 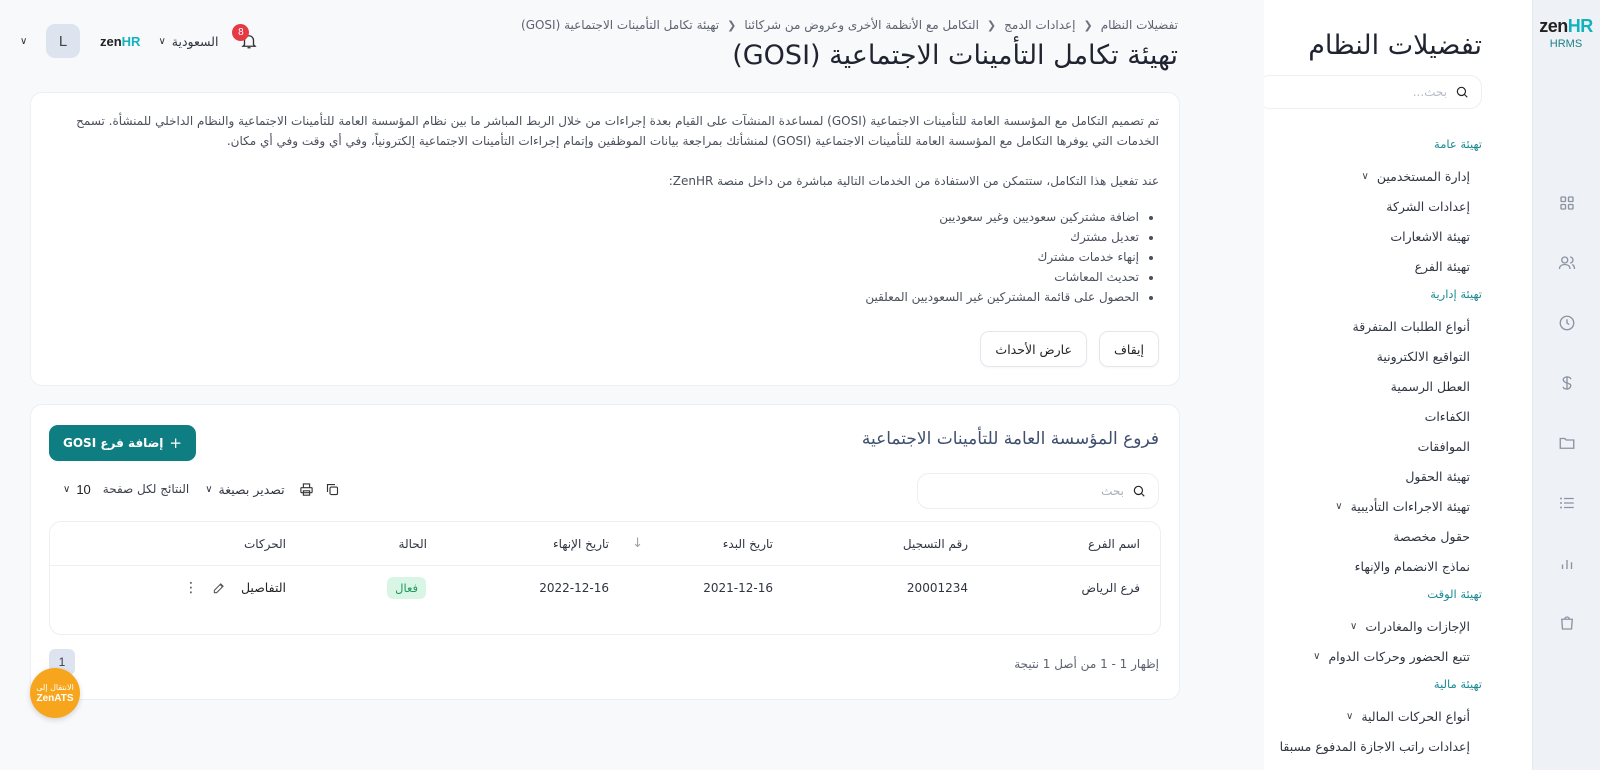 I want to click on add-branch-label: إضافة فرع GOSI, so click(x=113, y=443).